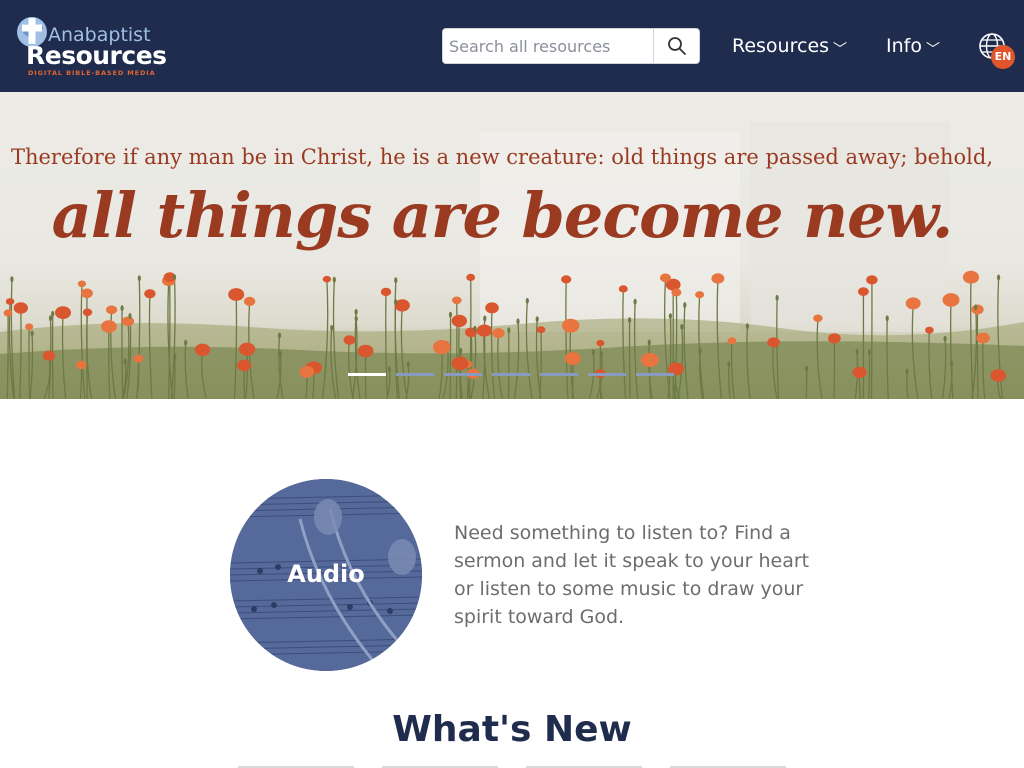 Image resolution: width=1024 pixels, height=768 pixels. Describe the element at coordinates (512, 729) in the screenshot. I see `whats-new-heading: What's New` at that location.